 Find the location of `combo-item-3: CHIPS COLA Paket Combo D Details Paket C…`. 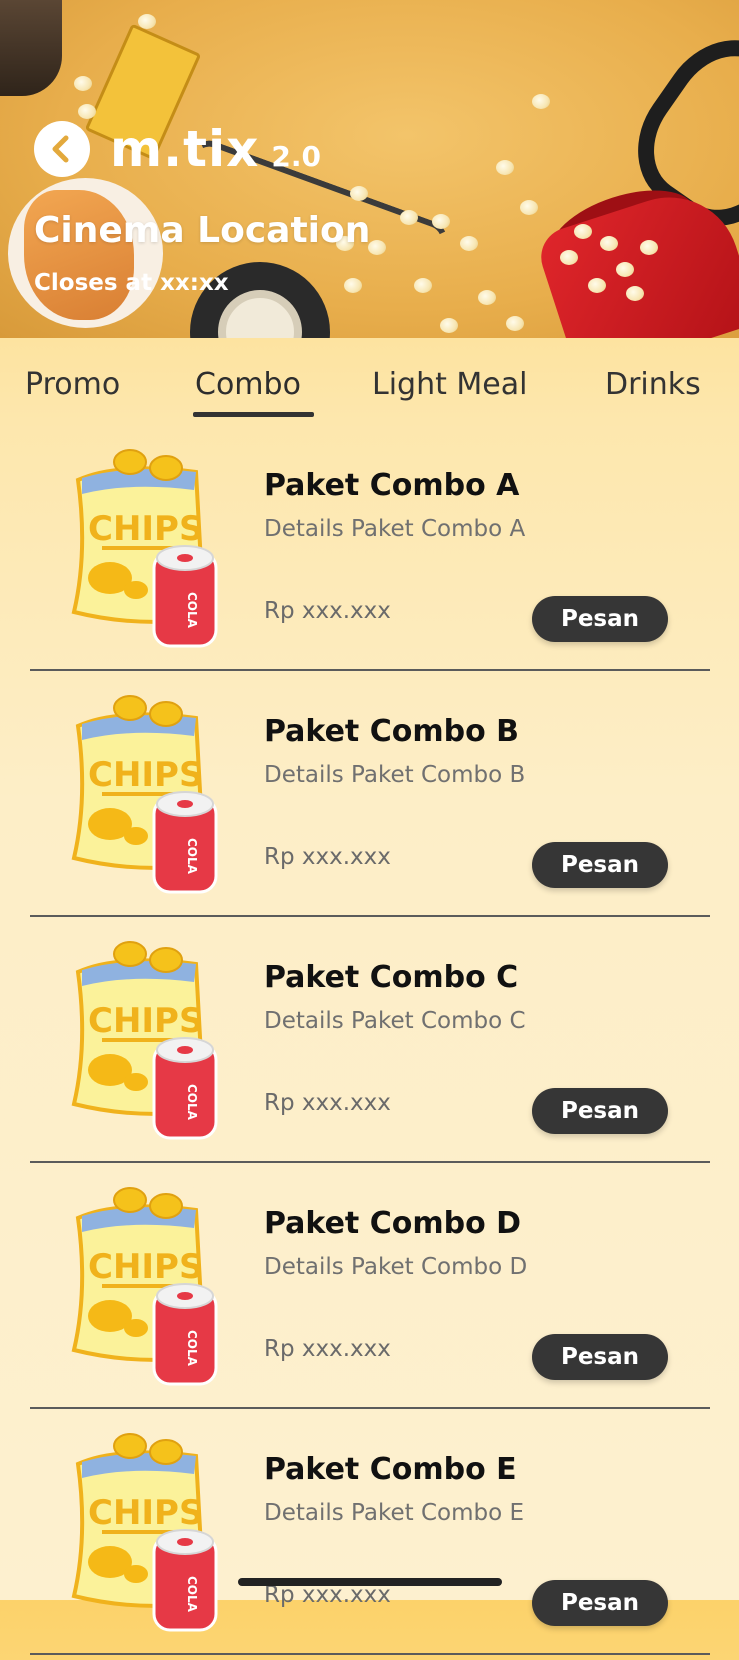

combo-item-3: CHIPS COLA Paket Combo D Details Paket C… is located at coordinates (369, 1291).